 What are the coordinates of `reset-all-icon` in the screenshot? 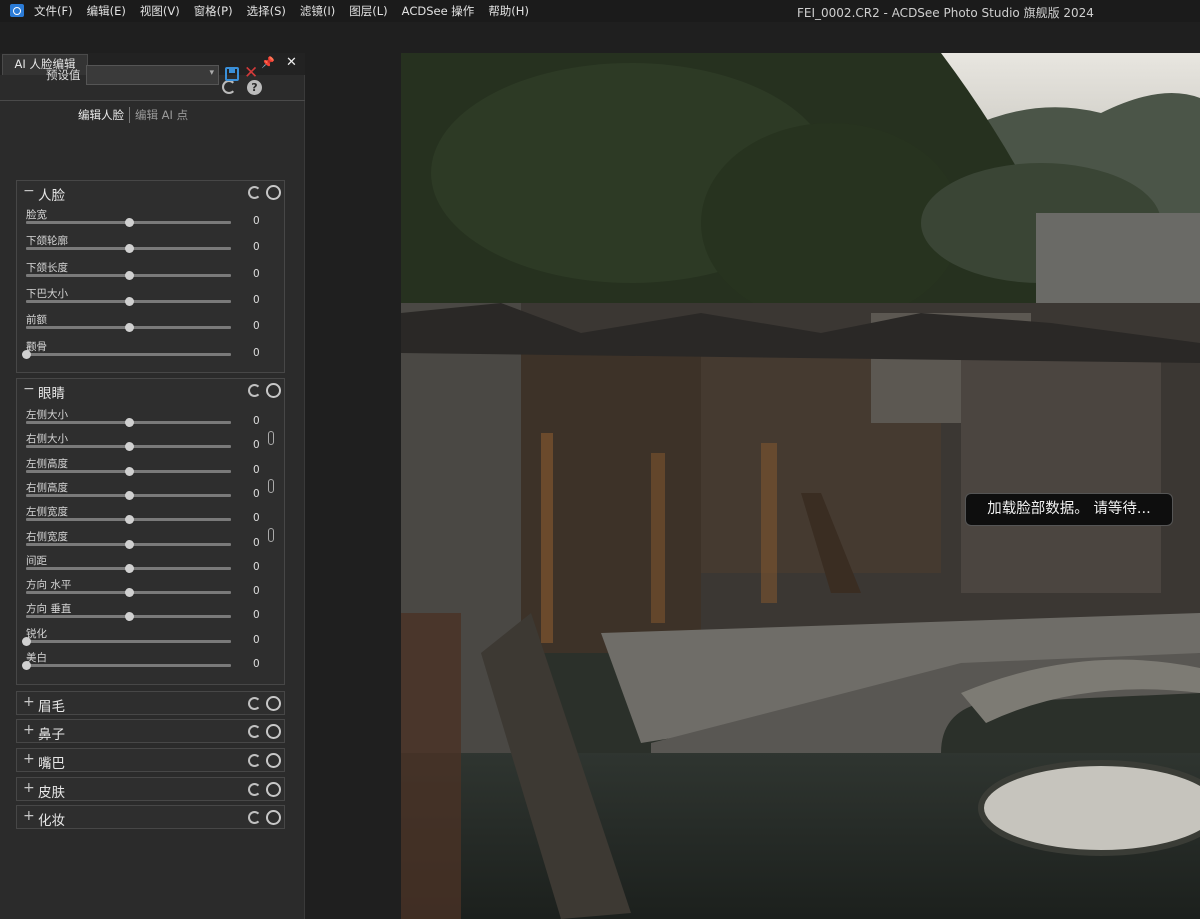 It's located at (229, 87).